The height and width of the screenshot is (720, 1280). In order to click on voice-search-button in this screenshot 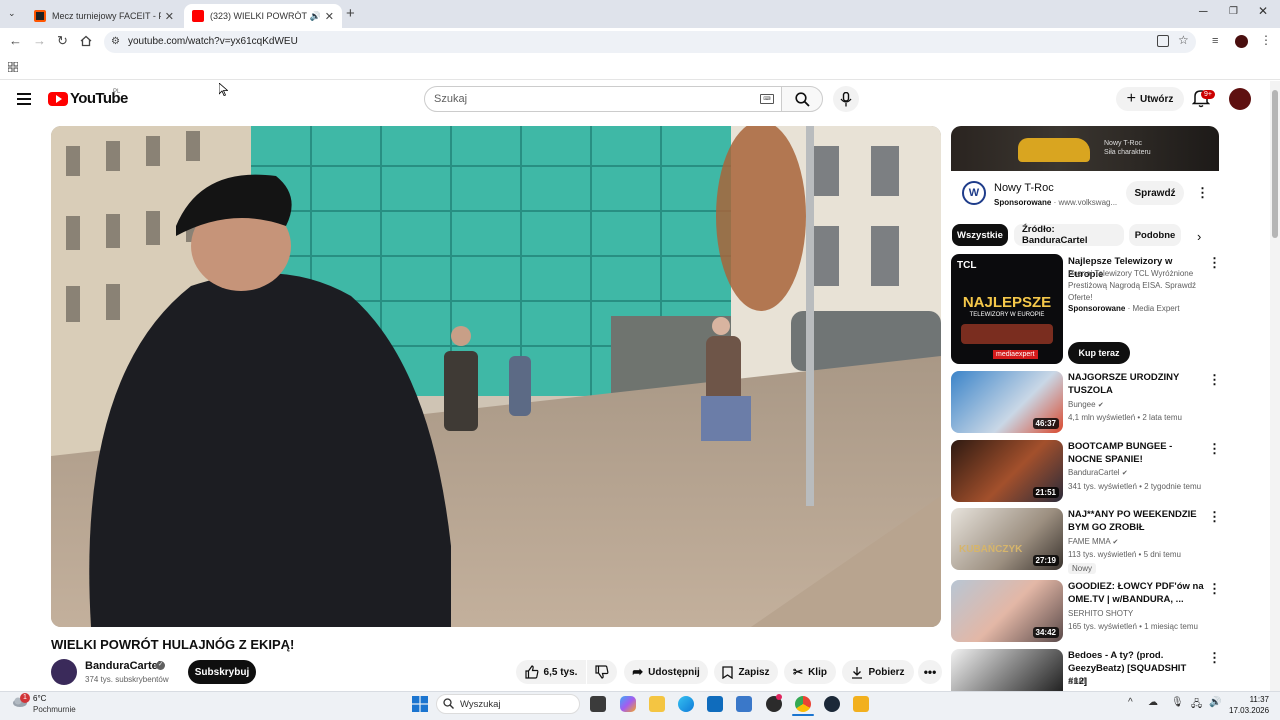, I will do `click(846, 99)`.